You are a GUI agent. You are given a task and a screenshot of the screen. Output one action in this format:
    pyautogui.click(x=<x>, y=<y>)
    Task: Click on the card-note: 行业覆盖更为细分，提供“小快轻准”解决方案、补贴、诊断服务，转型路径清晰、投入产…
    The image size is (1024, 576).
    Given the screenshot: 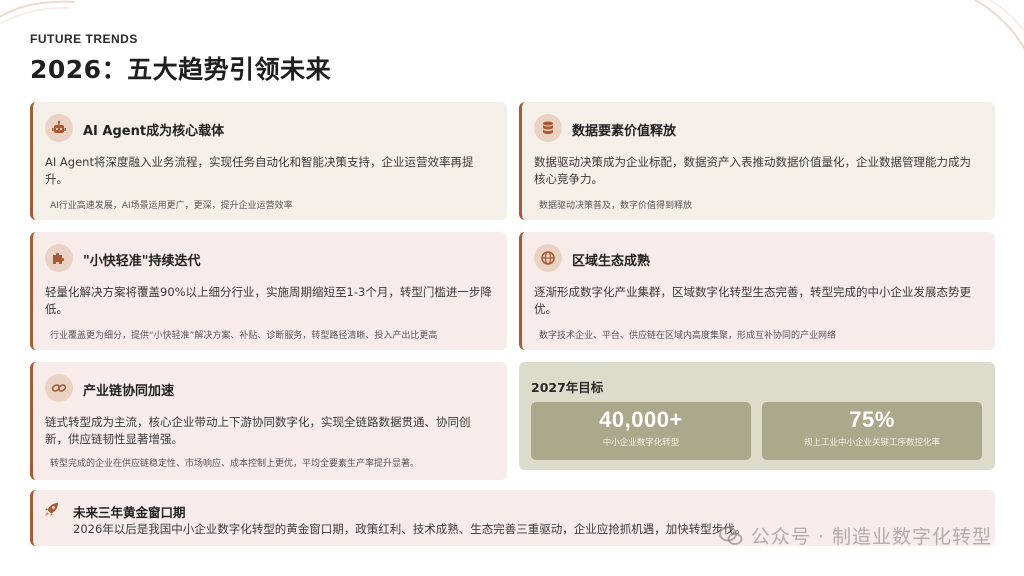 What is the action you would take?
    pyautogui.click(x=244, y=336)
    